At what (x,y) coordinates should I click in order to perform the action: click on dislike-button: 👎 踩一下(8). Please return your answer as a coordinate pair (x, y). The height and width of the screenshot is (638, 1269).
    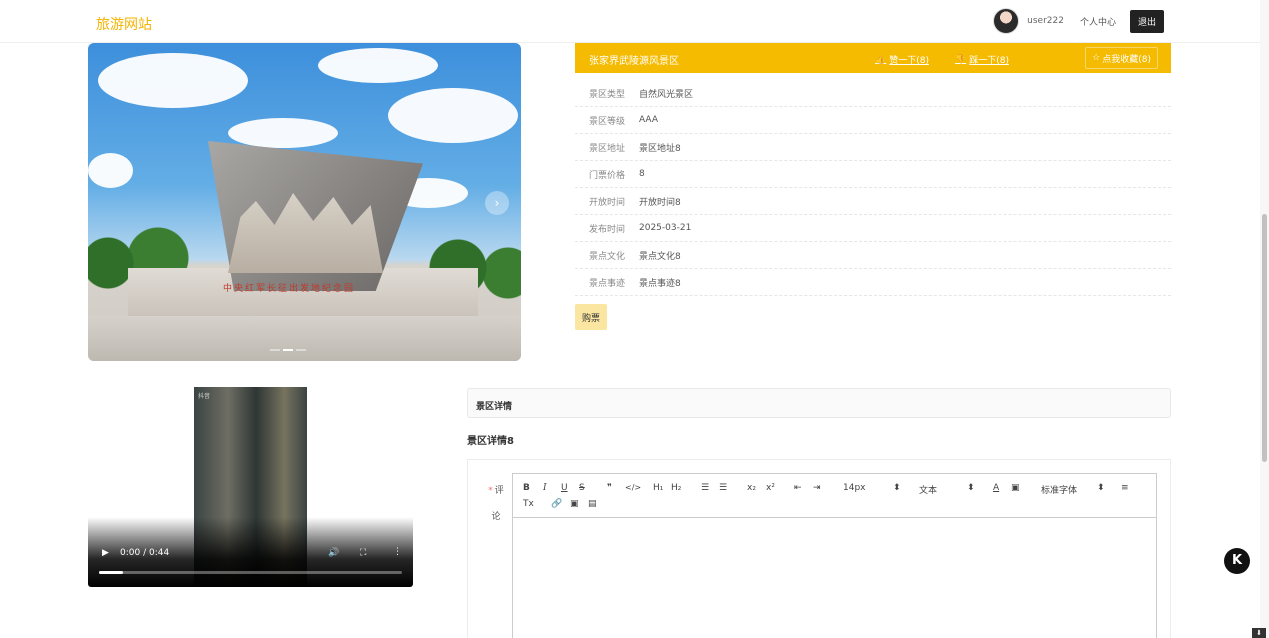
    Looking at the image, I should click on (982, 60).